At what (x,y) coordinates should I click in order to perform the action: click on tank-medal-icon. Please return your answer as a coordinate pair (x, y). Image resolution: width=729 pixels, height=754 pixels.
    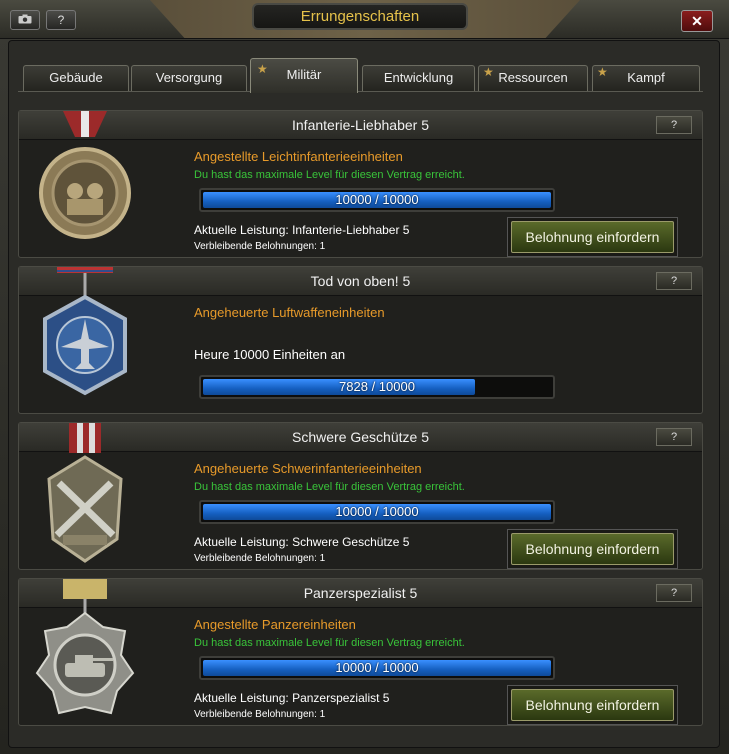
    Looking at the image, I should click on (85, 647).